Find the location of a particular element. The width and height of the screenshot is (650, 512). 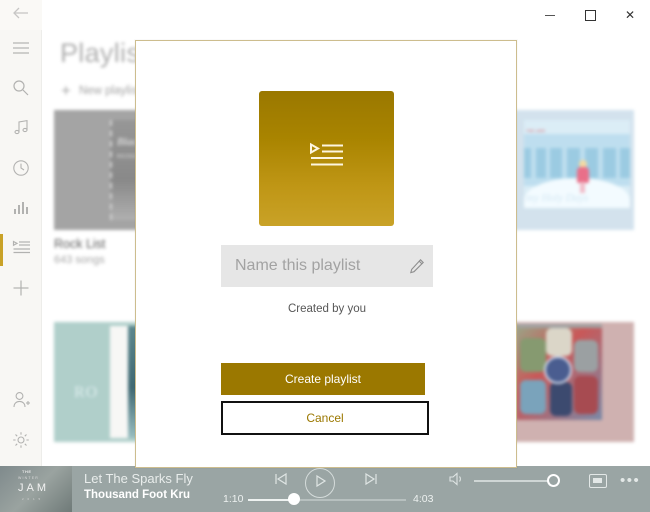

sidebar is located at coordinates (21, 233).